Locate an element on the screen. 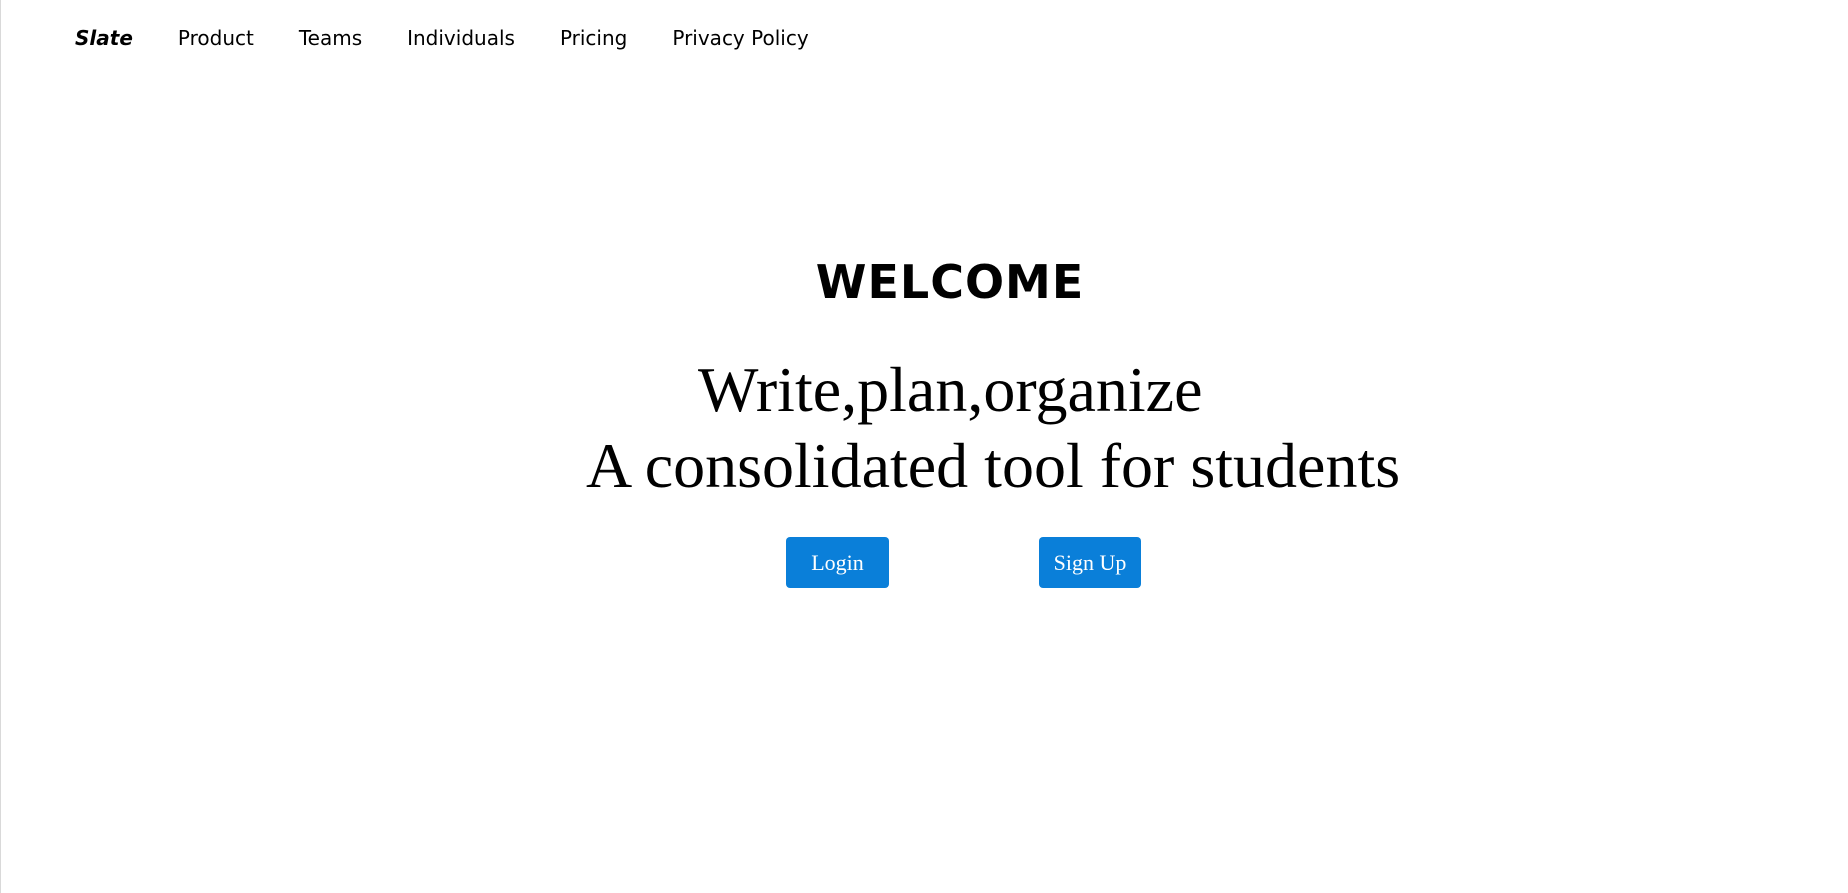  page-left-border is located at coordinates (0, 446).